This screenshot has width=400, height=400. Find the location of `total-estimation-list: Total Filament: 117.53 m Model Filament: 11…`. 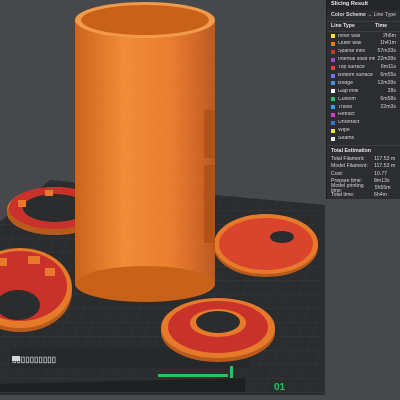

total-estimation-list: Total Filament: 117.53 m Model Filament: 11… is located at coordinates (363, 177).